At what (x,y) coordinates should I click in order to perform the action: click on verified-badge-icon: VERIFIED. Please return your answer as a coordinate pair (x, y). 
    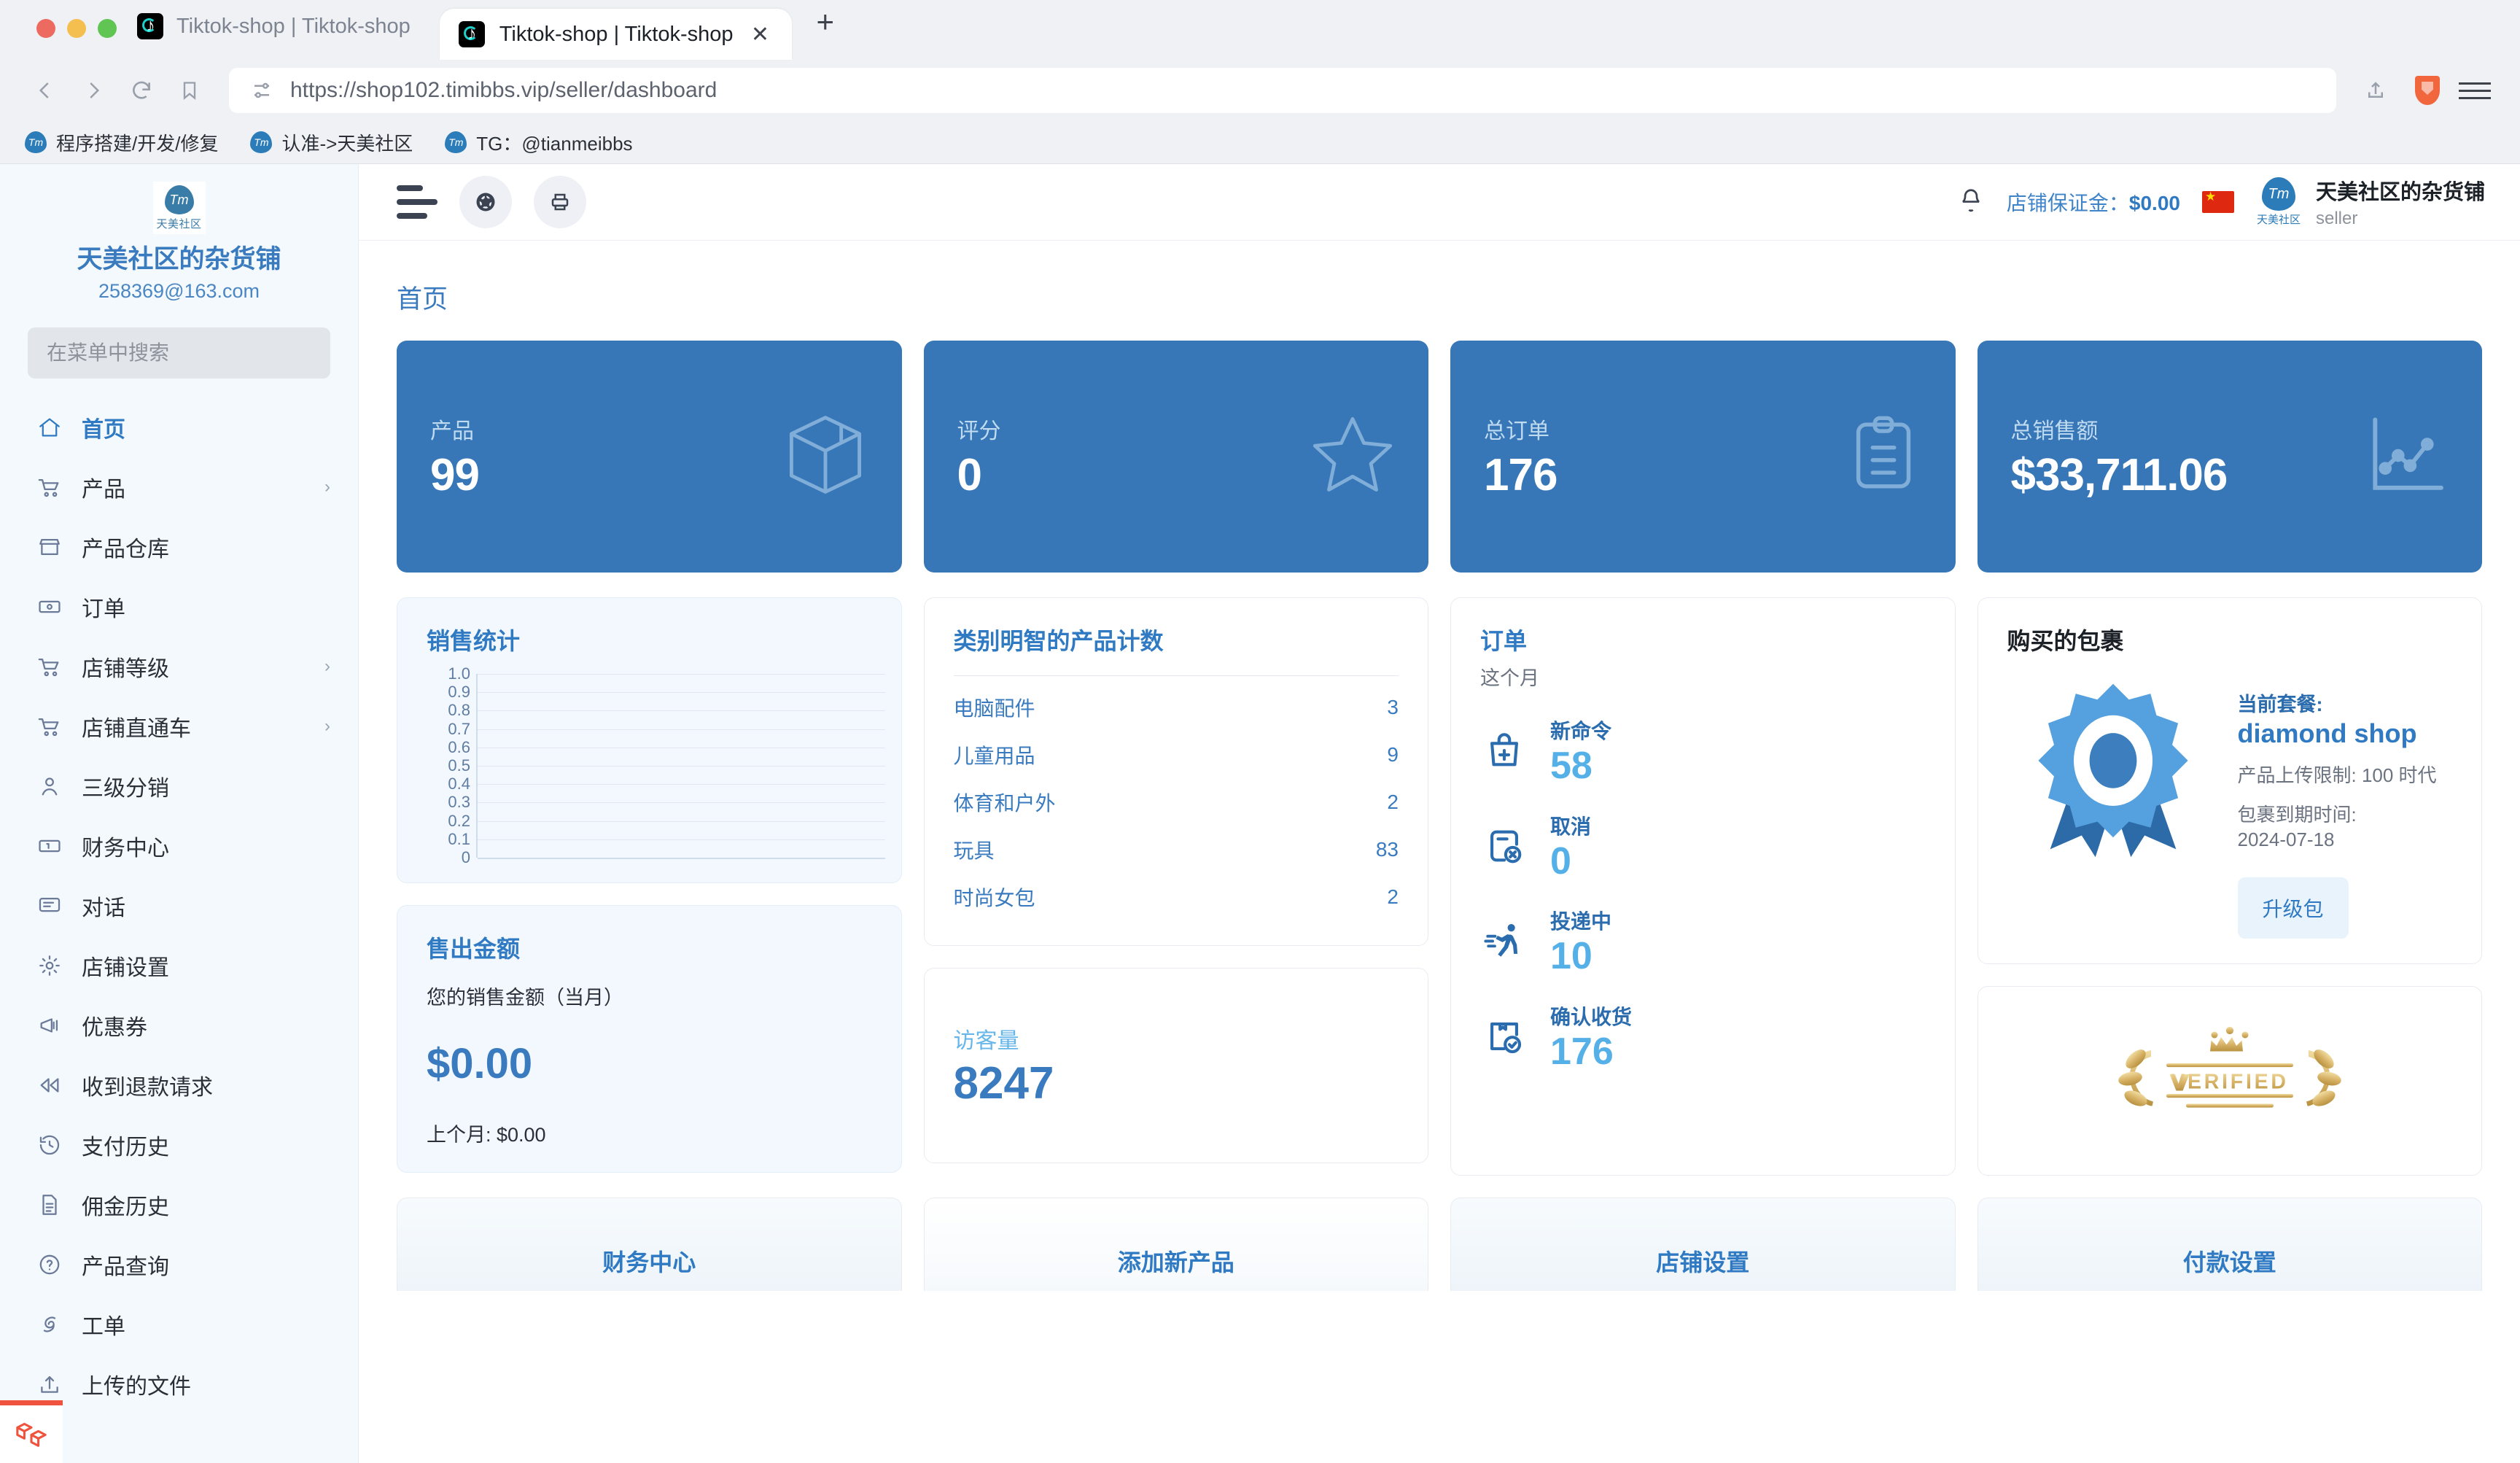
    Looking at the image, I should click on (2230, 1080).